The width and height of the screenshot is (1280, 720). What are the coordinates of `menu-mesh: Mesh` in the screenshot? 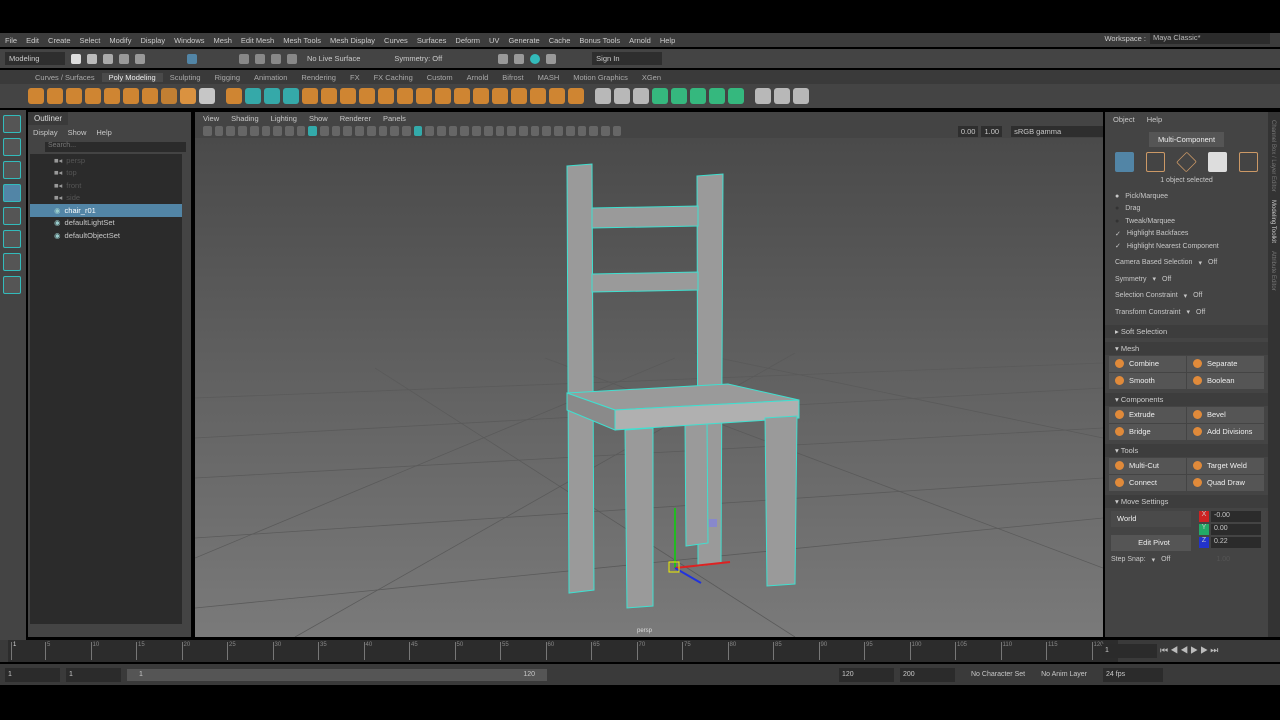 It's located at (223, 40).